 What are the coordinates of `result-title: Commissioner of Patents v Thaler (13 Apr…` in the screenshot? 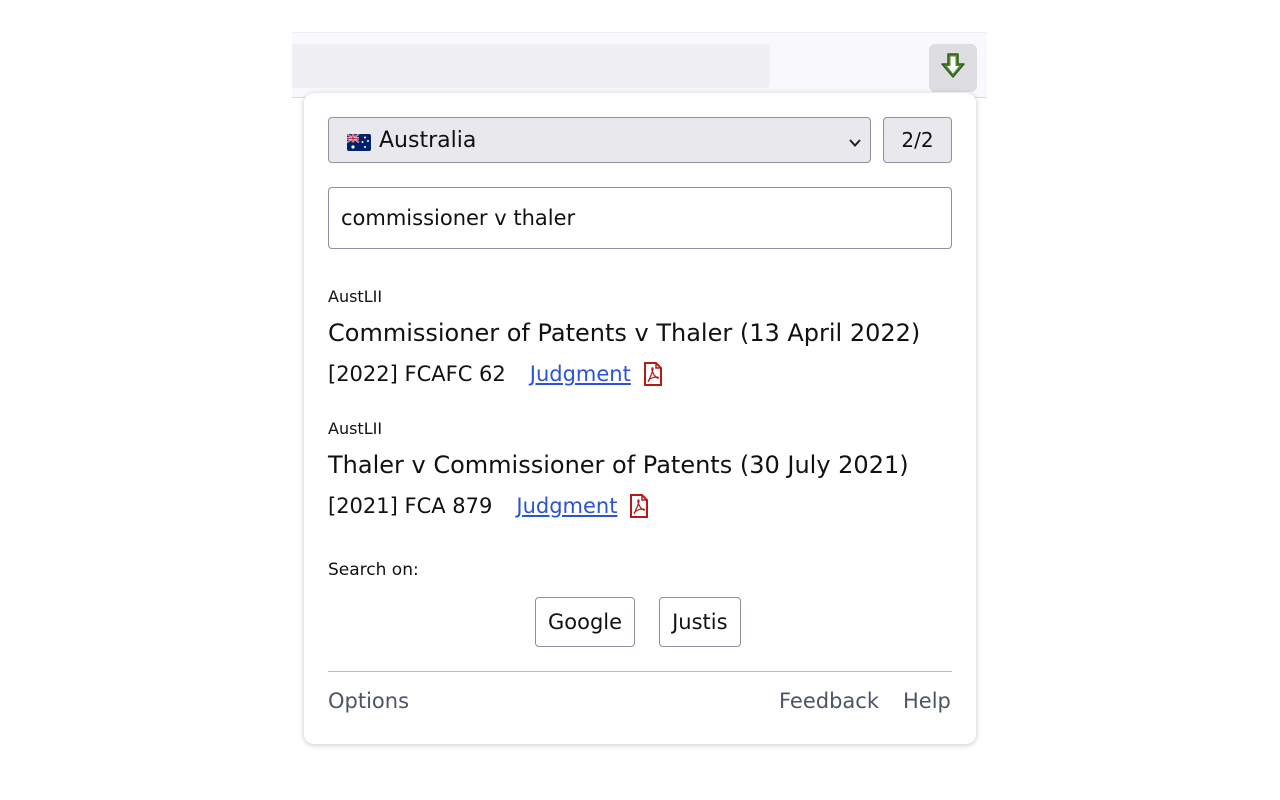 It's located at (643, 333).